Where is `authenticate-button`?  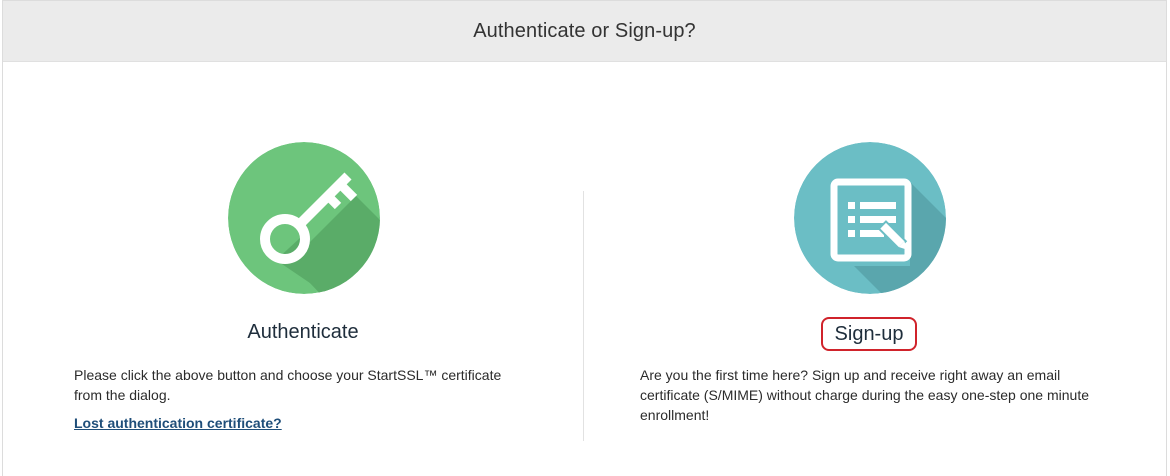
authenticate-button is located at coordinates (304, 218).